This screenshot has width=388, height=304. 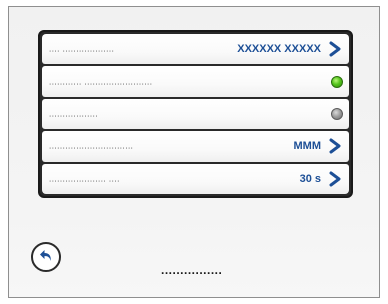 I want to click on back-button, so click(x=46, y=257).